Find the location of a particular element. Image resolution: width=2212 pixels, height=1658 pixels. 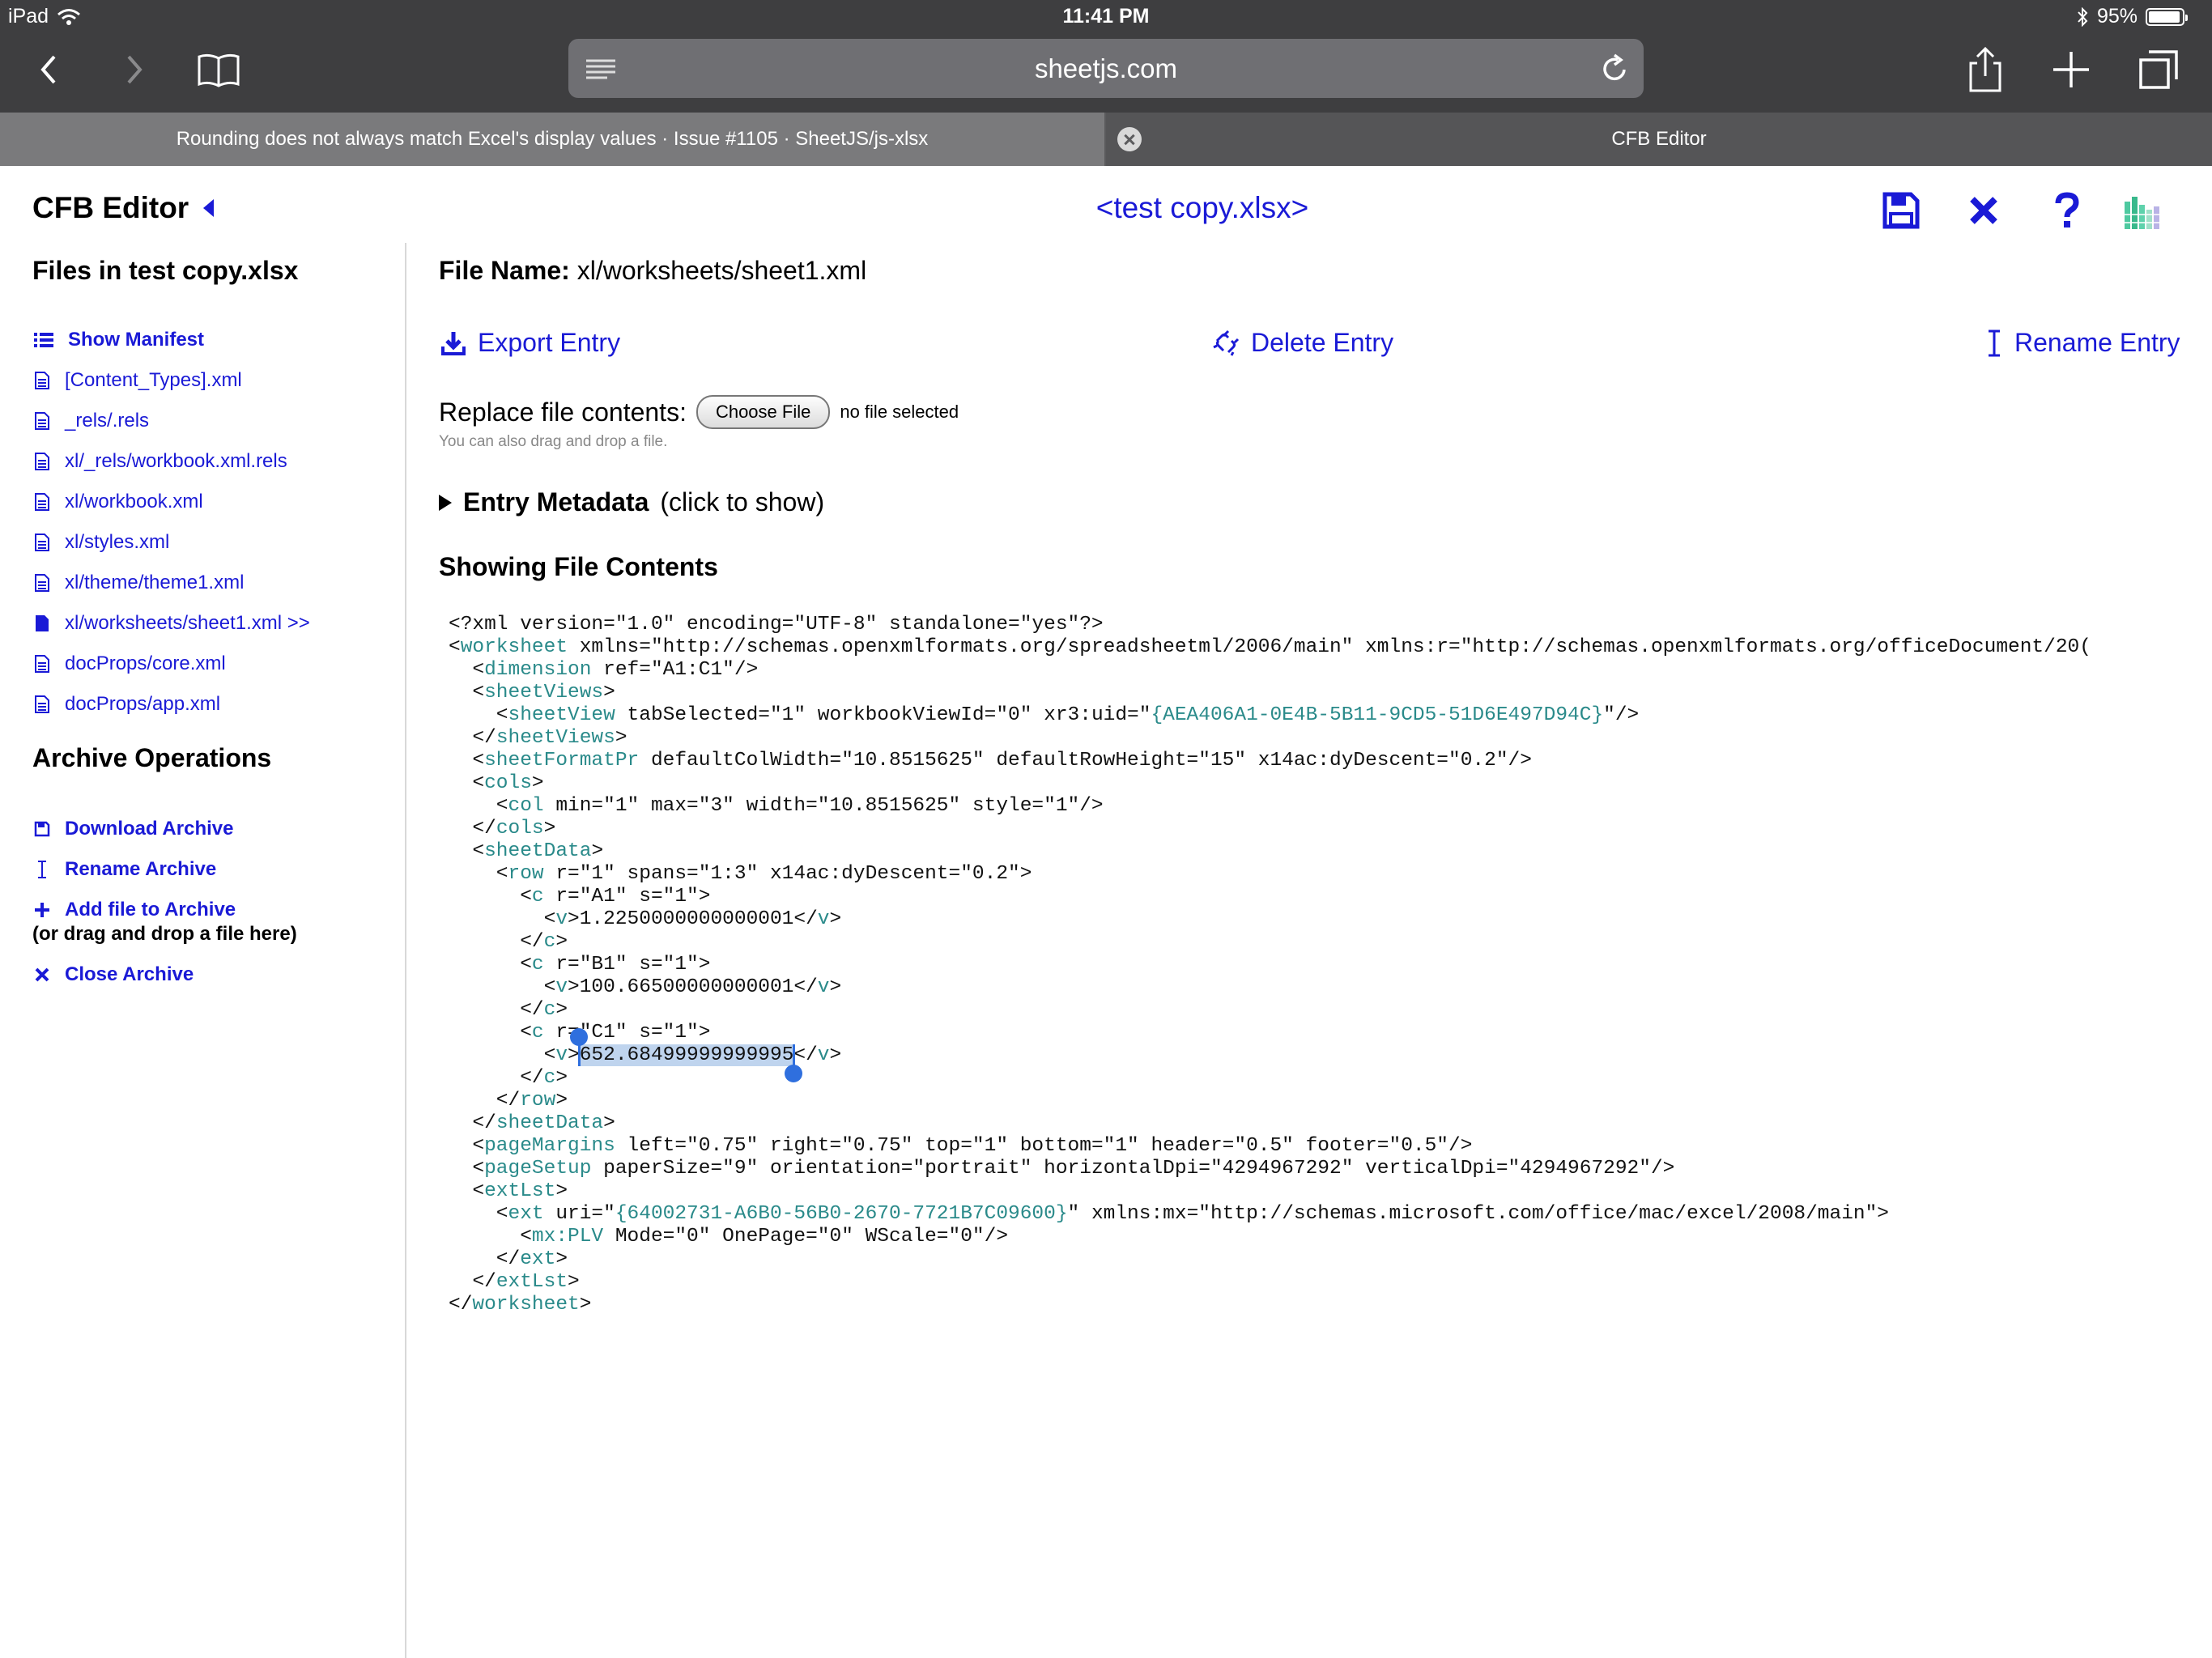

rename-entry-button: Rename Entry is located at coordinates (2082, 343).